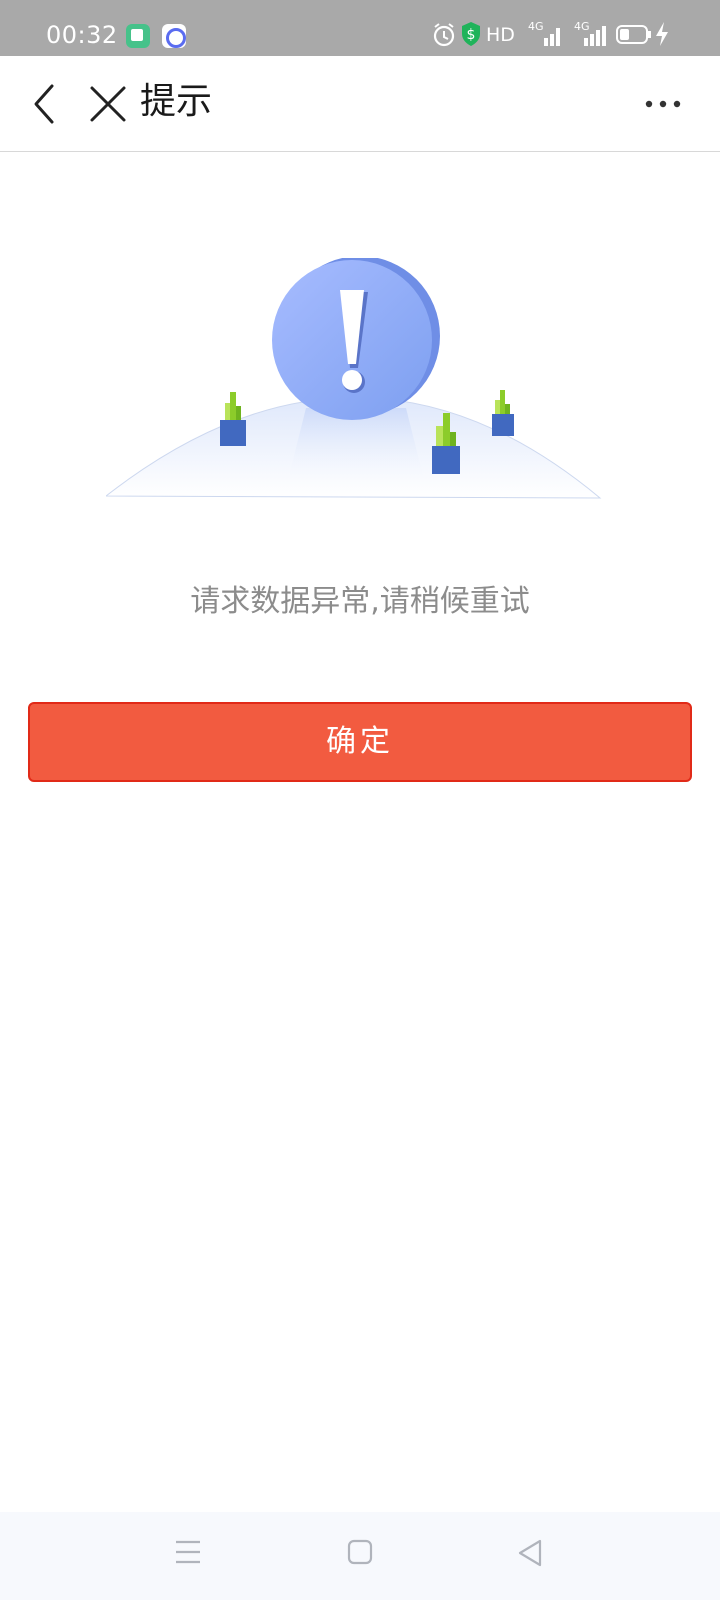 This screenshot has height=1600, width=720. Describe the element at coordinates (360, 1552) in the screenshot. I see `home-icon` at that location.